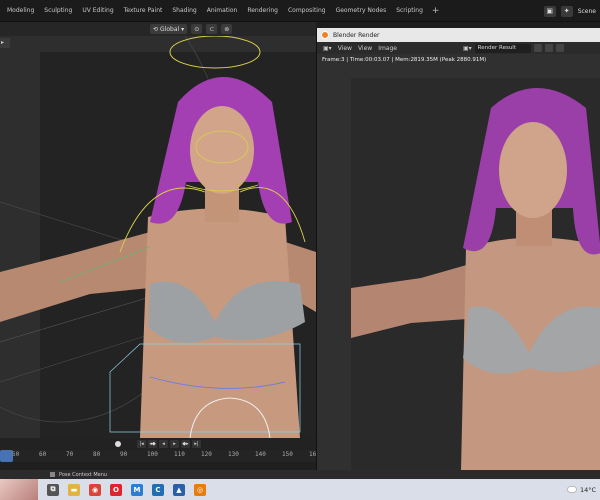  Describe the element at coordinates (260, 454) in the screenshot. I see `timeline-tick-label: 140` at that location.